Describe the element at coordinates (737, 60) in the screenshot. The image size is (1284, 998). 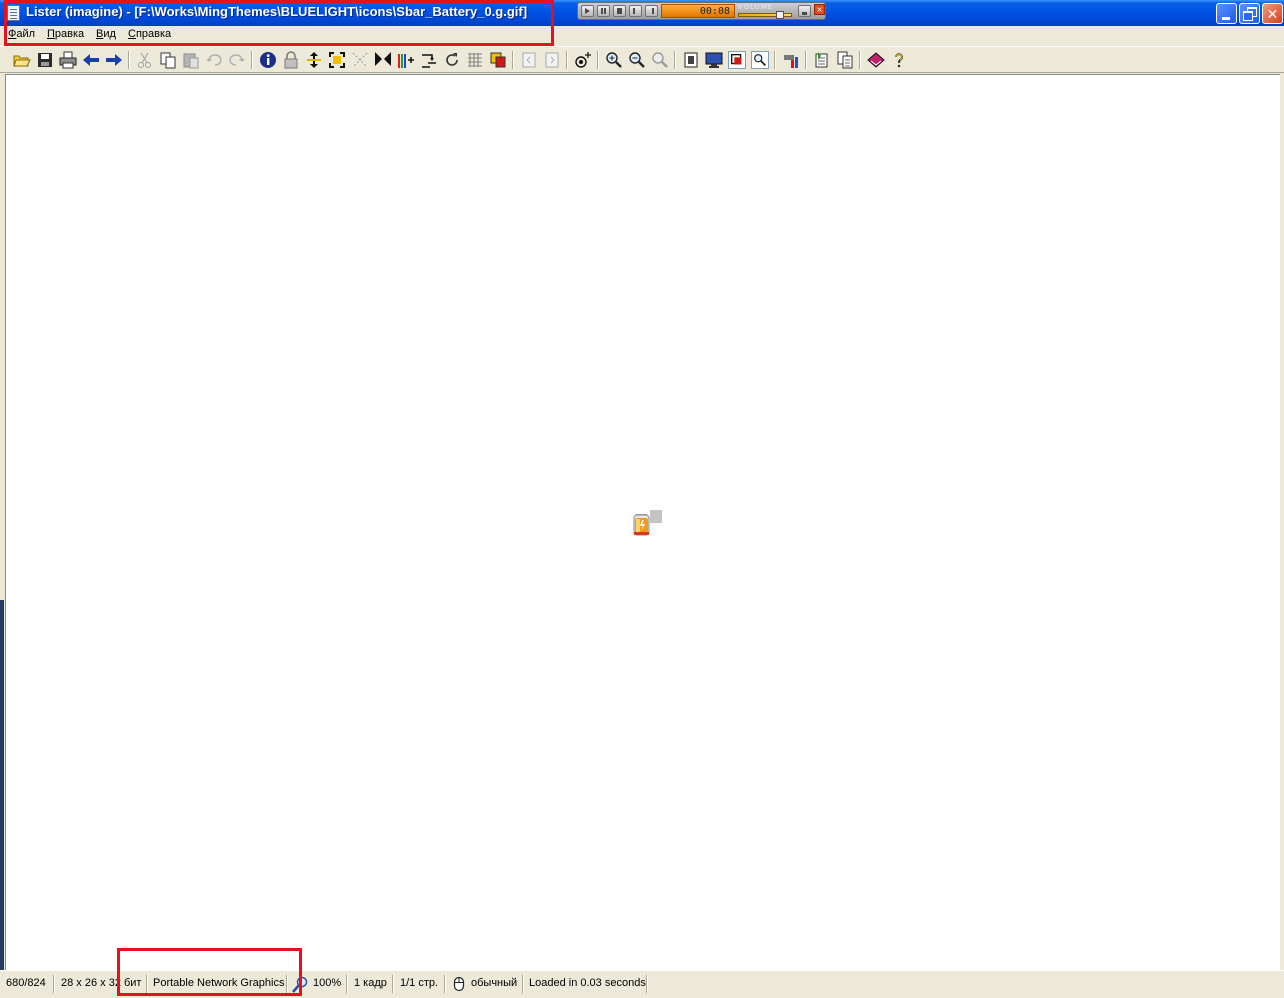
I see `actual-size-icon` at that location.